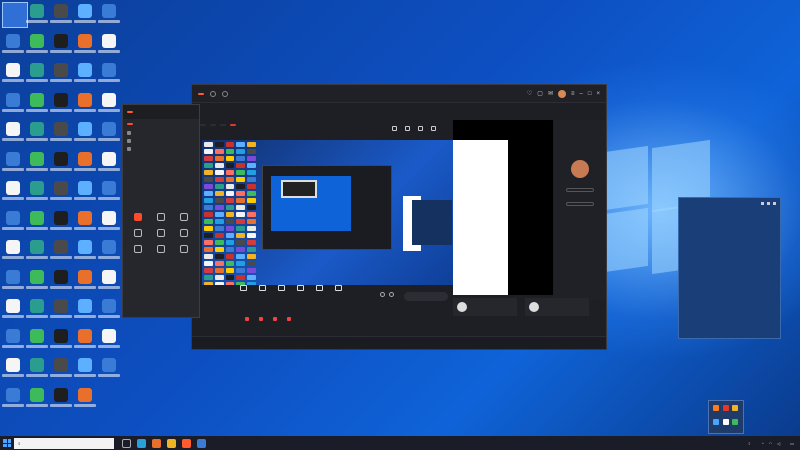  What do you see at coordinates (426, 296) in the screenshot?
I see `start-live-button` at bounding box center [426, 296].